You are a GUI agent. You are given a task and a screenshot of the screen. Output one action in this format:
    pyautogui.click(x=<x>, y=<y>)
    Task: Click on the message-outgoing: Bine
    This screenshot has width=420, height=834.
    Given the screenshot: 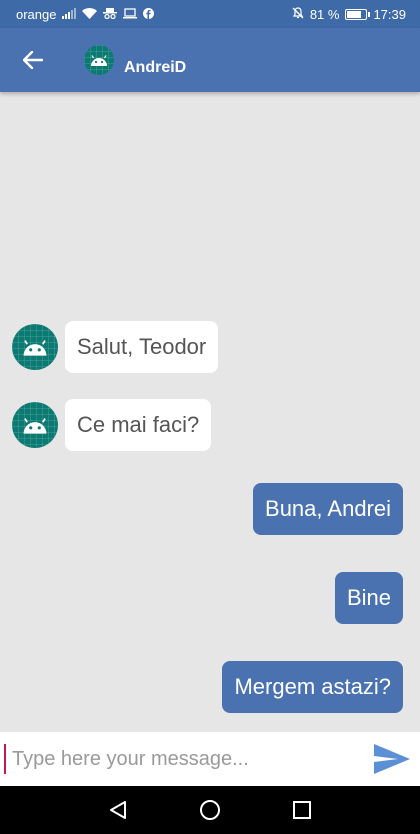 What is the action you would take?
    pyautogui.click(x=368, y=598)
    